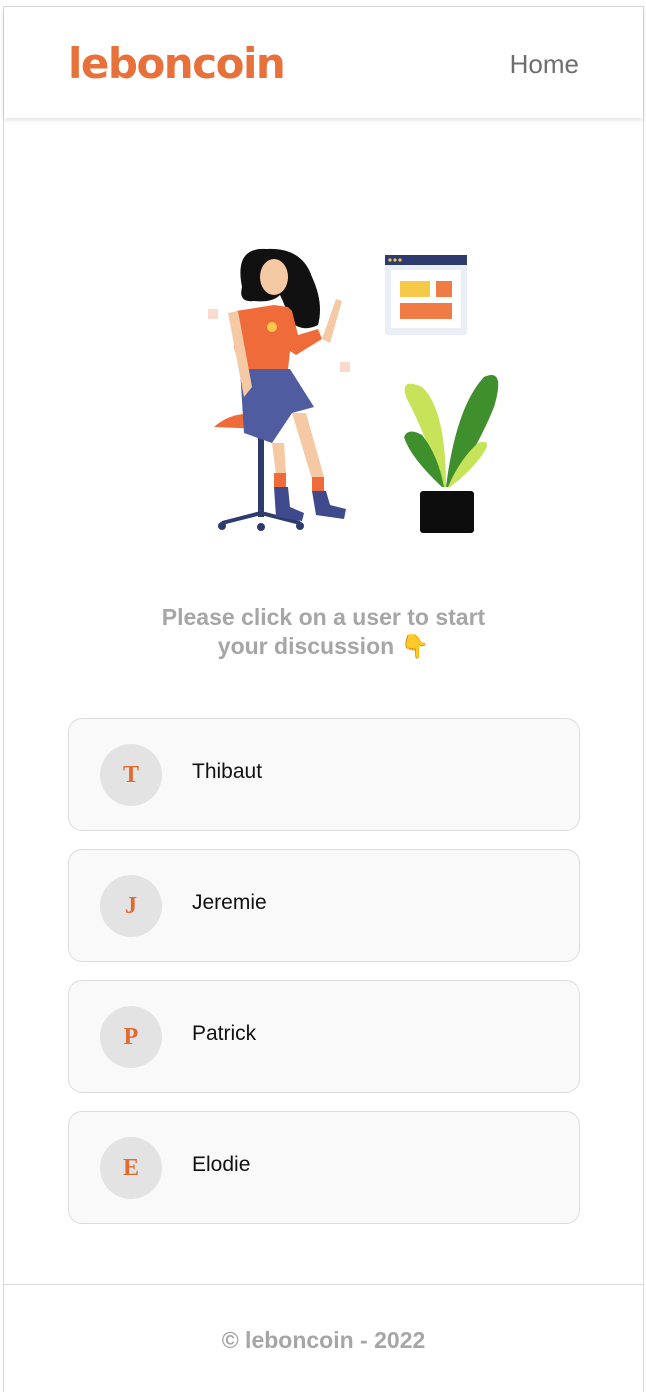  I want to click on user-name: Jeremie, so click(229, 902).